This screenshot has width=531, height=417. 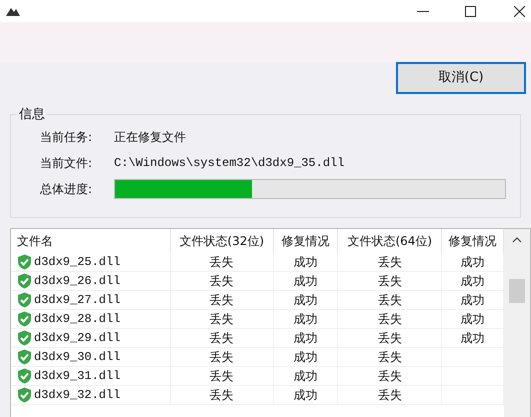 What do you see at coordinates (77, 376) in the screenshot?
I see `file-name: d3dx9_31.dll` at bounding box center [77, 376].